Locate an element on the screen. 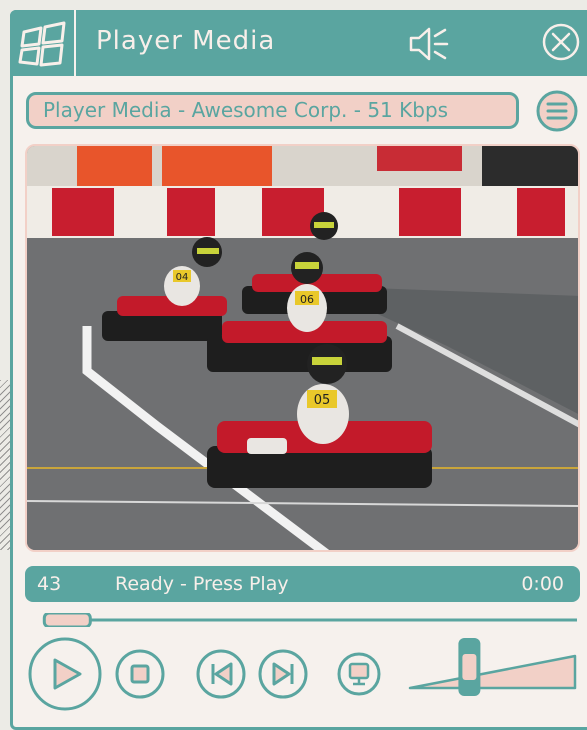  kart-number: 05 is located at coordinates (322, 400).